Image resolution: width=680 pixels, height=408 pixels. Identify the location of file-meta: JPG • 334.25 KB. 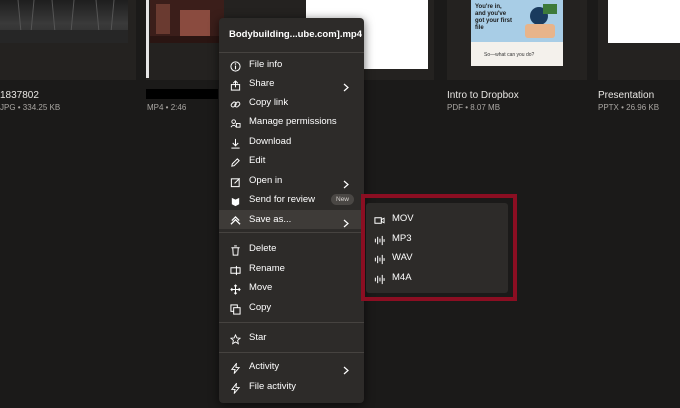
(30, 107).